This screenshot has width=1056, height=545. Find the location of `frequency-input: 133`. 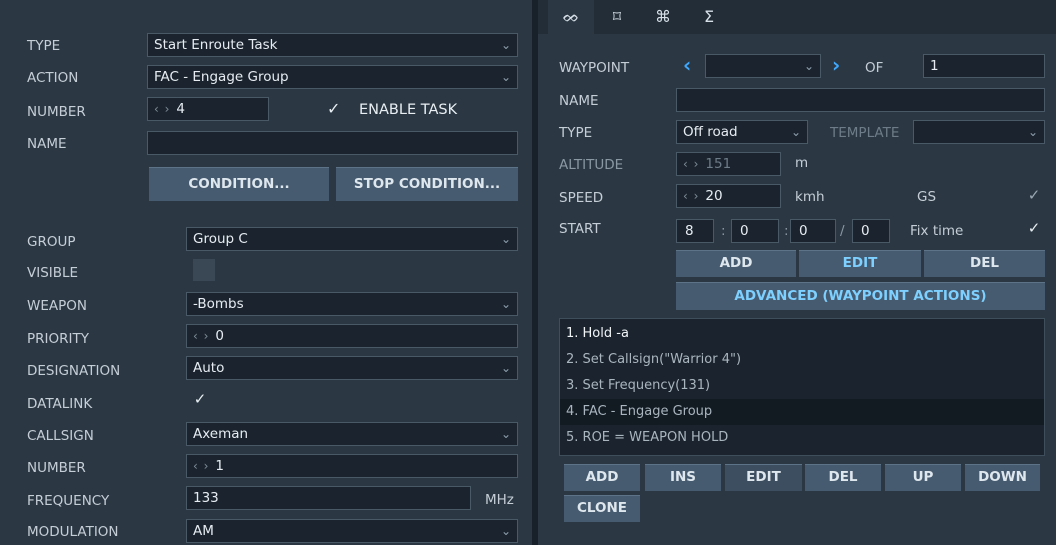

frequency-input: 133 is located at coordinates (328, 498).